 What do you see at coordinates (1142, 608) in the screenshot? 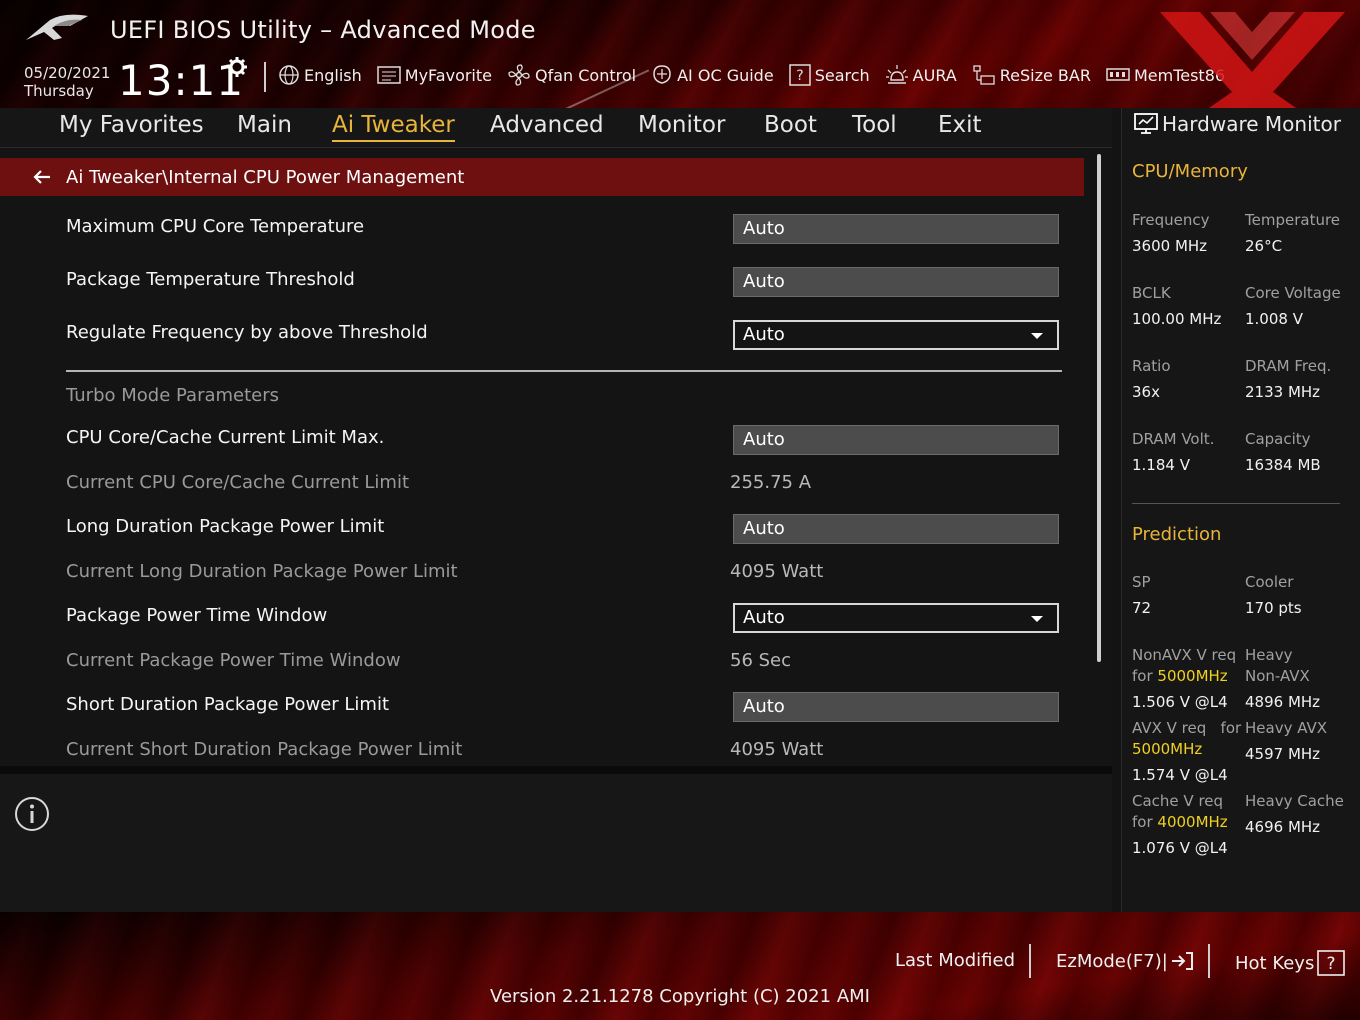
I see `hw-value: 72` at bounding box center [1142, 608].